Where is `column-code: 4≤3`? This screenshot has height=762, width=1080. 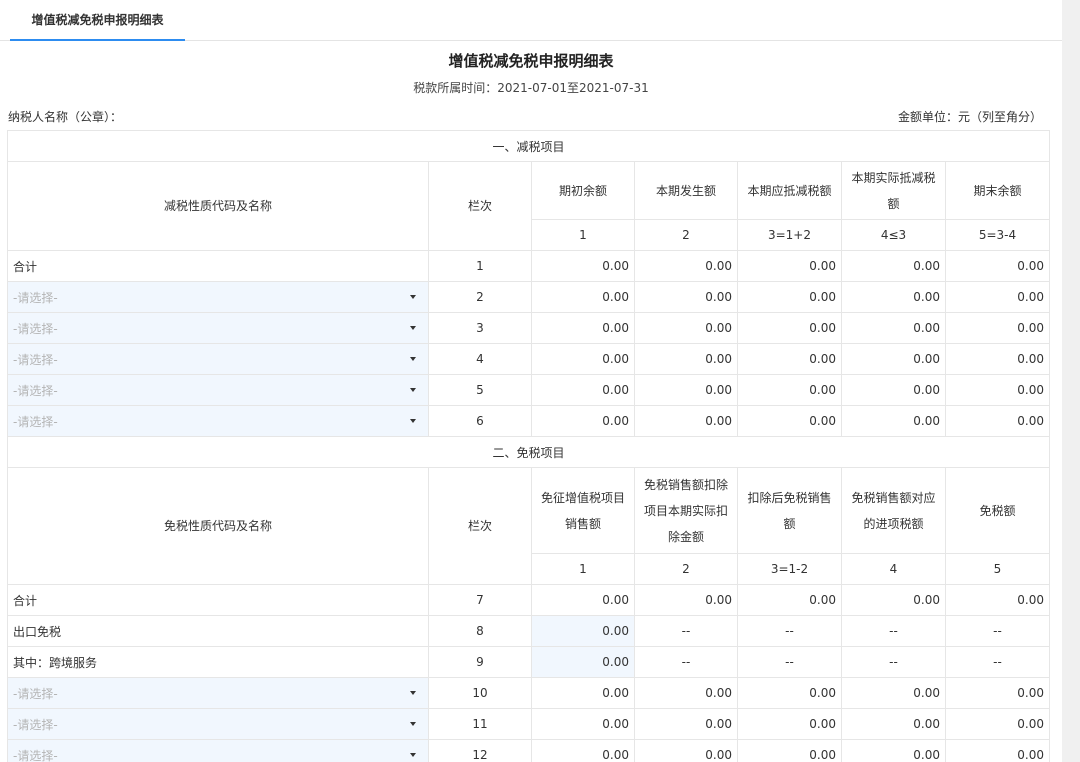
column-code: 4≤3 is located at coordinates (893, 235).